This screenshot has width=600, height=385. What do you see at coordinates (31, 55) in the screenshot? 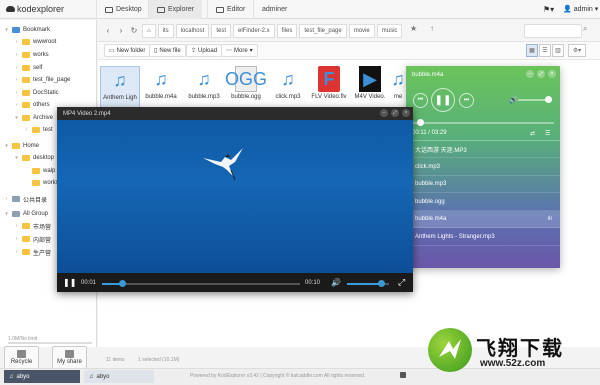
I see `tree-item: › works` at bounding box center [31, 55].